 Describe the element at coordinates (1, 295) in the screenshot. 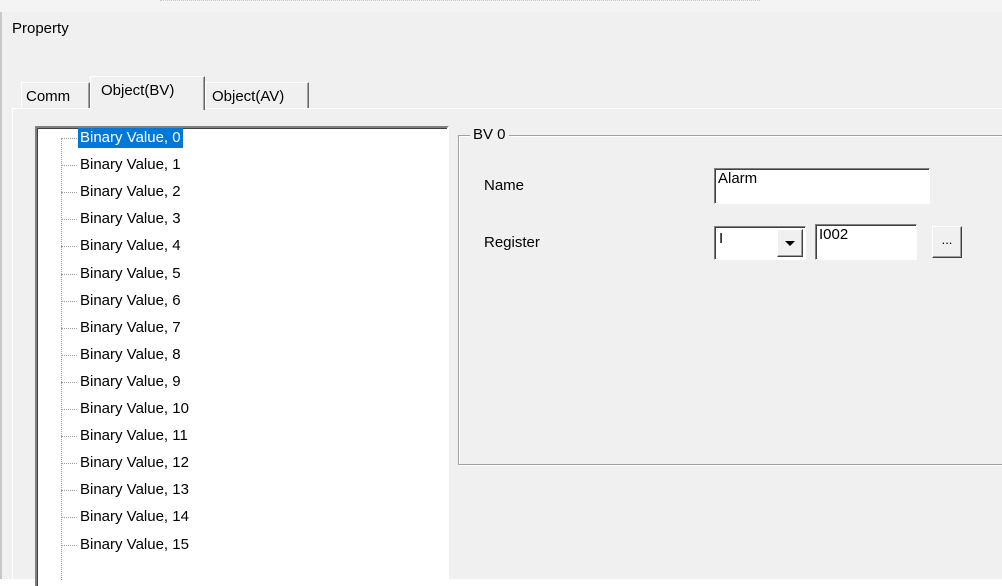

I see `dialog-left-border` at that location.